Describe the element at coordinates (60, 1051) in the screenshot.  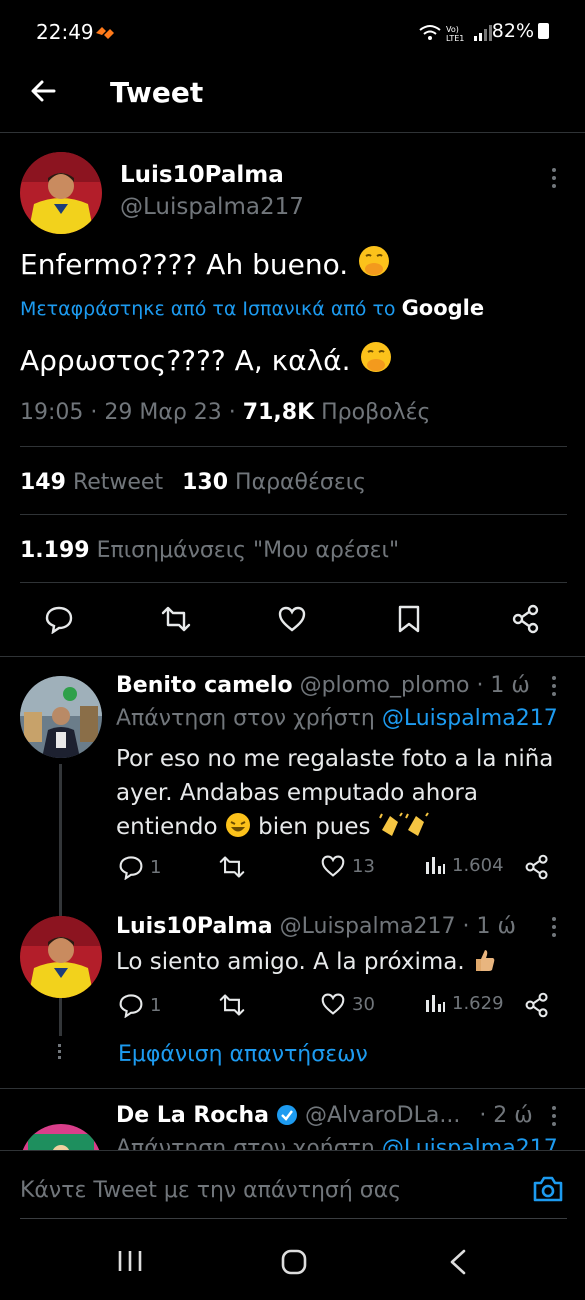
I see `thread-dots-icon` at that location.